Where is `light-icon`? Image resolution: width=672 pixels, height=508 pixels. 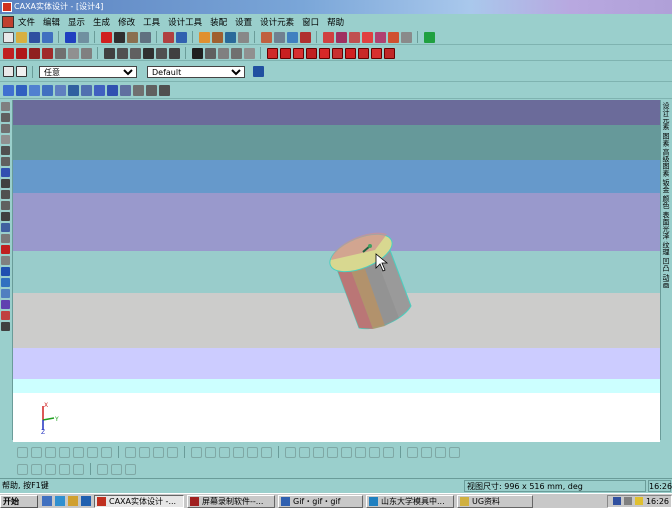
light-icon is located at coordinates (230, 37).